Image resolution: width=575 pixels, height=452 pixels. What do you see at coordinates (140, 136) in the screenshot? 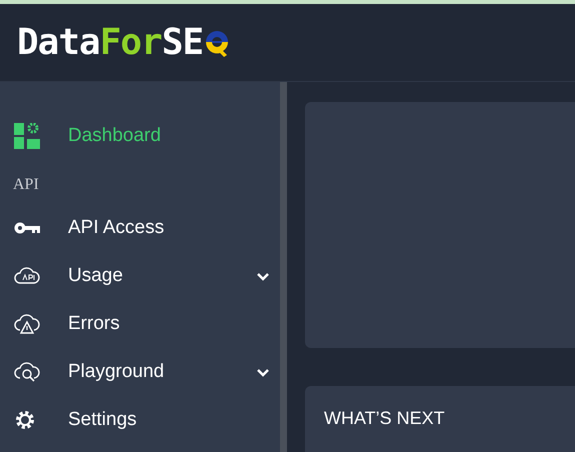
I see `nav-item: Dashboard` at bounding box center [140, 136].